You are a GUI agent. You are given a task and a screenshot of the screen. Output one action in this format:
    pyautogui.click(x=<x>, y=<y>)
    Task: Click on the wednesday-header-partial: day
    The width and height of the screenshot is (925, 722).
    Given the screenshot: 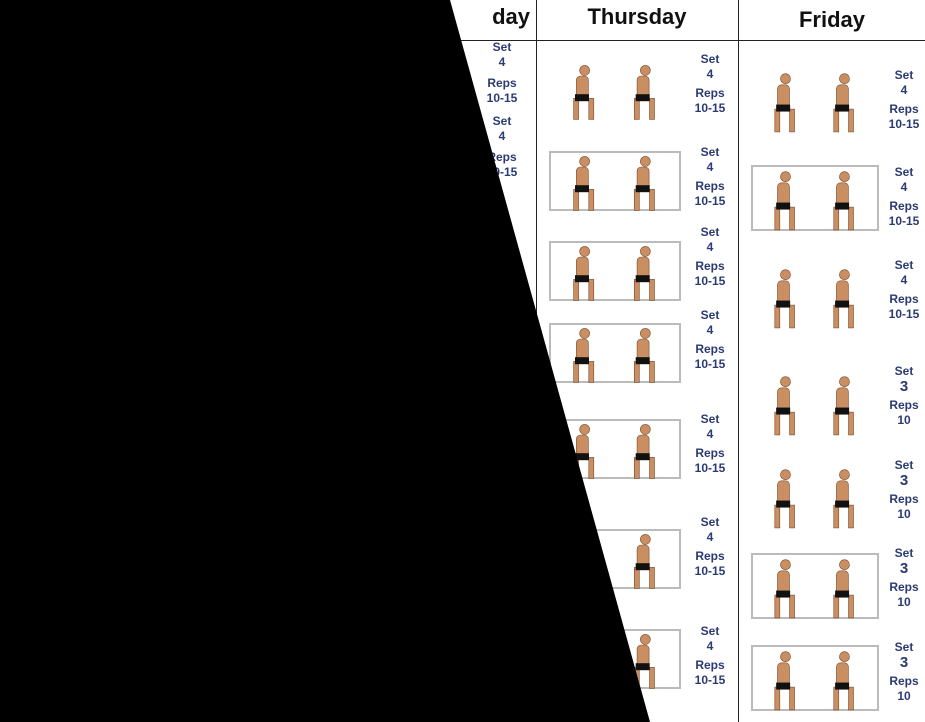 What is the action you would take?
    pyautogui.click(x=511, y=16)
    